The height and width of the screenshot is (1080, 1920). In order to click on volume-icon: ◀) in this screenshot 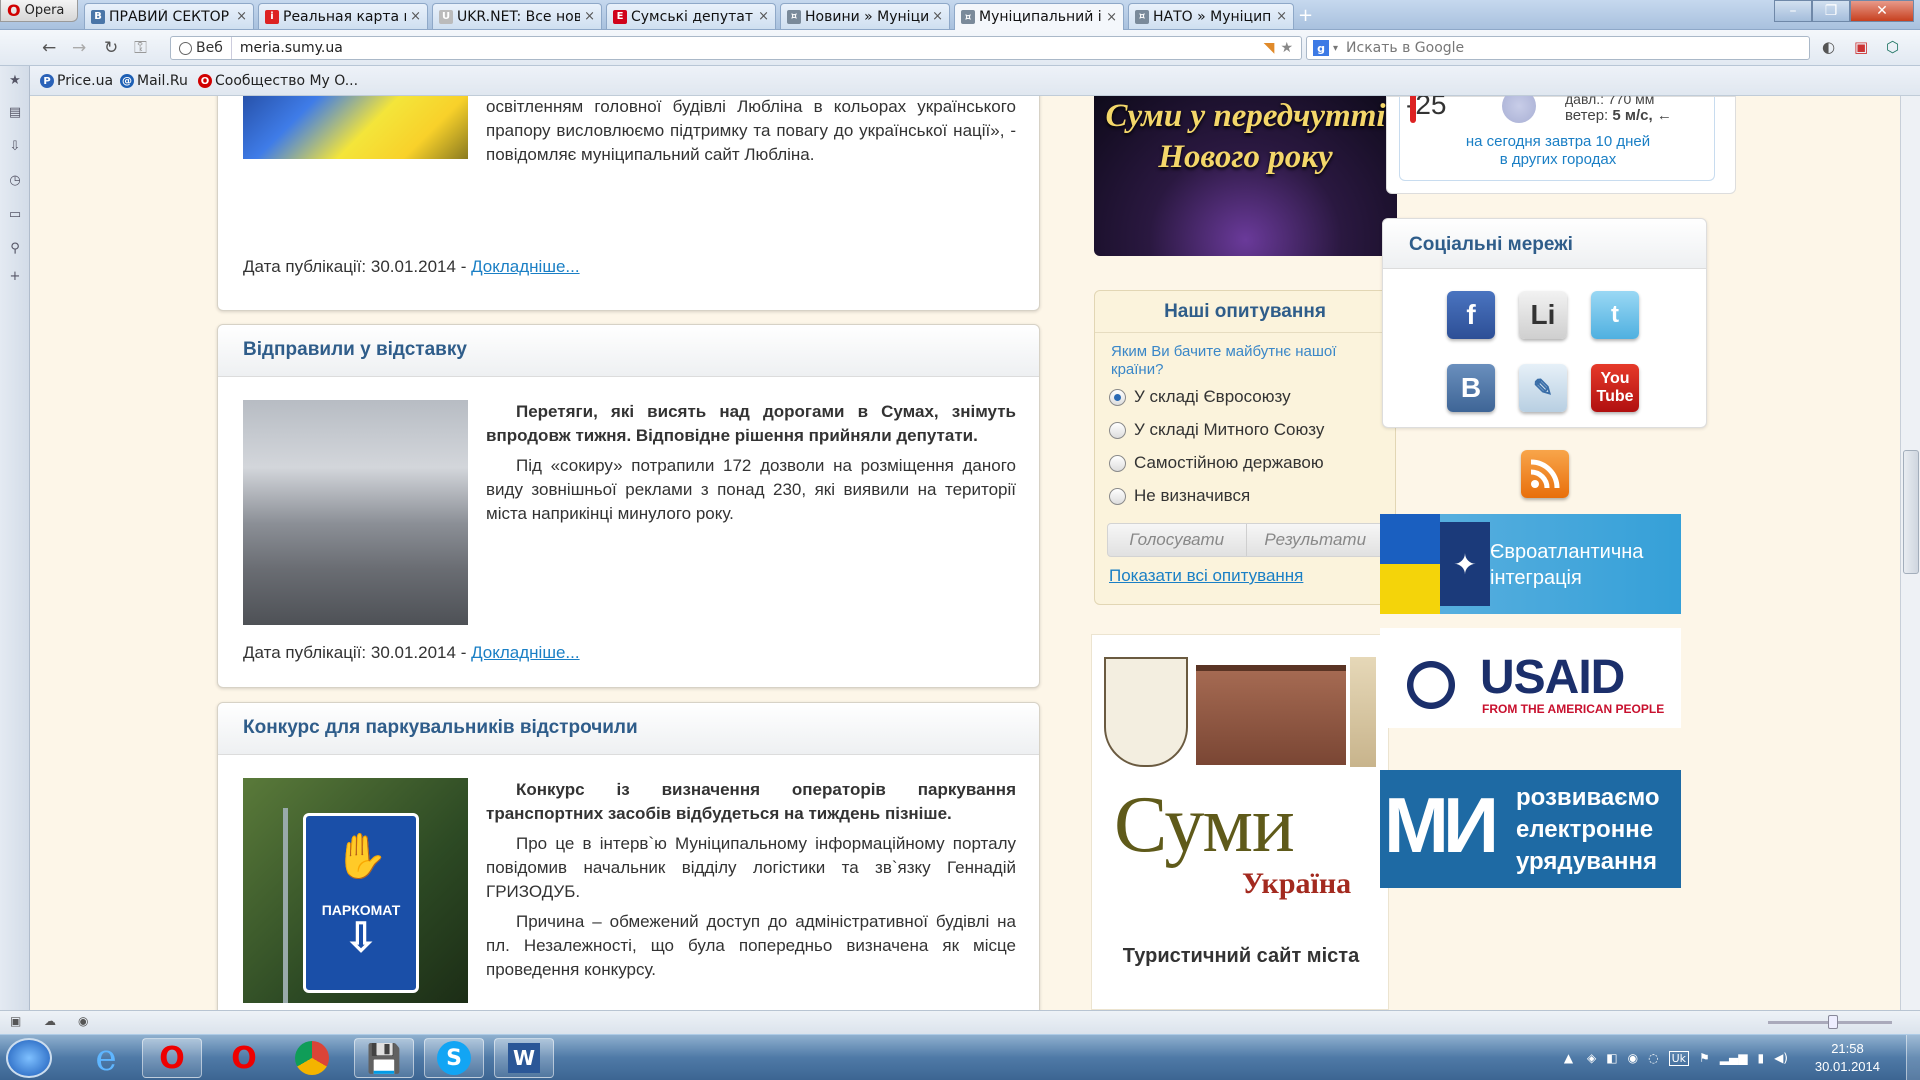, I will do `click(1781, 1058)`.